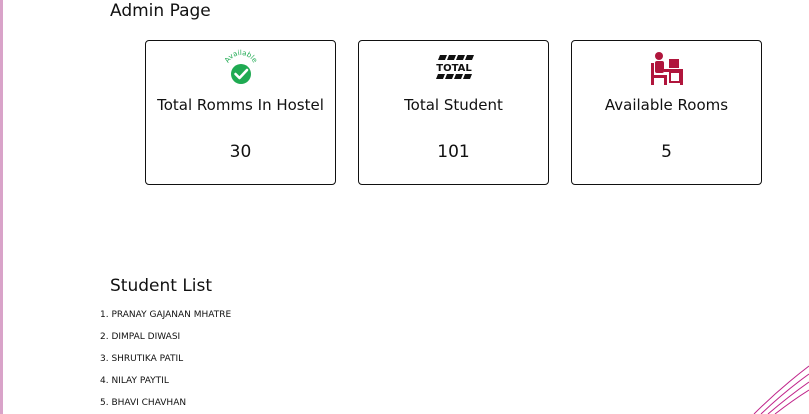  What do you see at coordinates (240, 105) in the screenshot?
I see `card-label: Total Romms In Hostel` at bounding box center [240, 105].